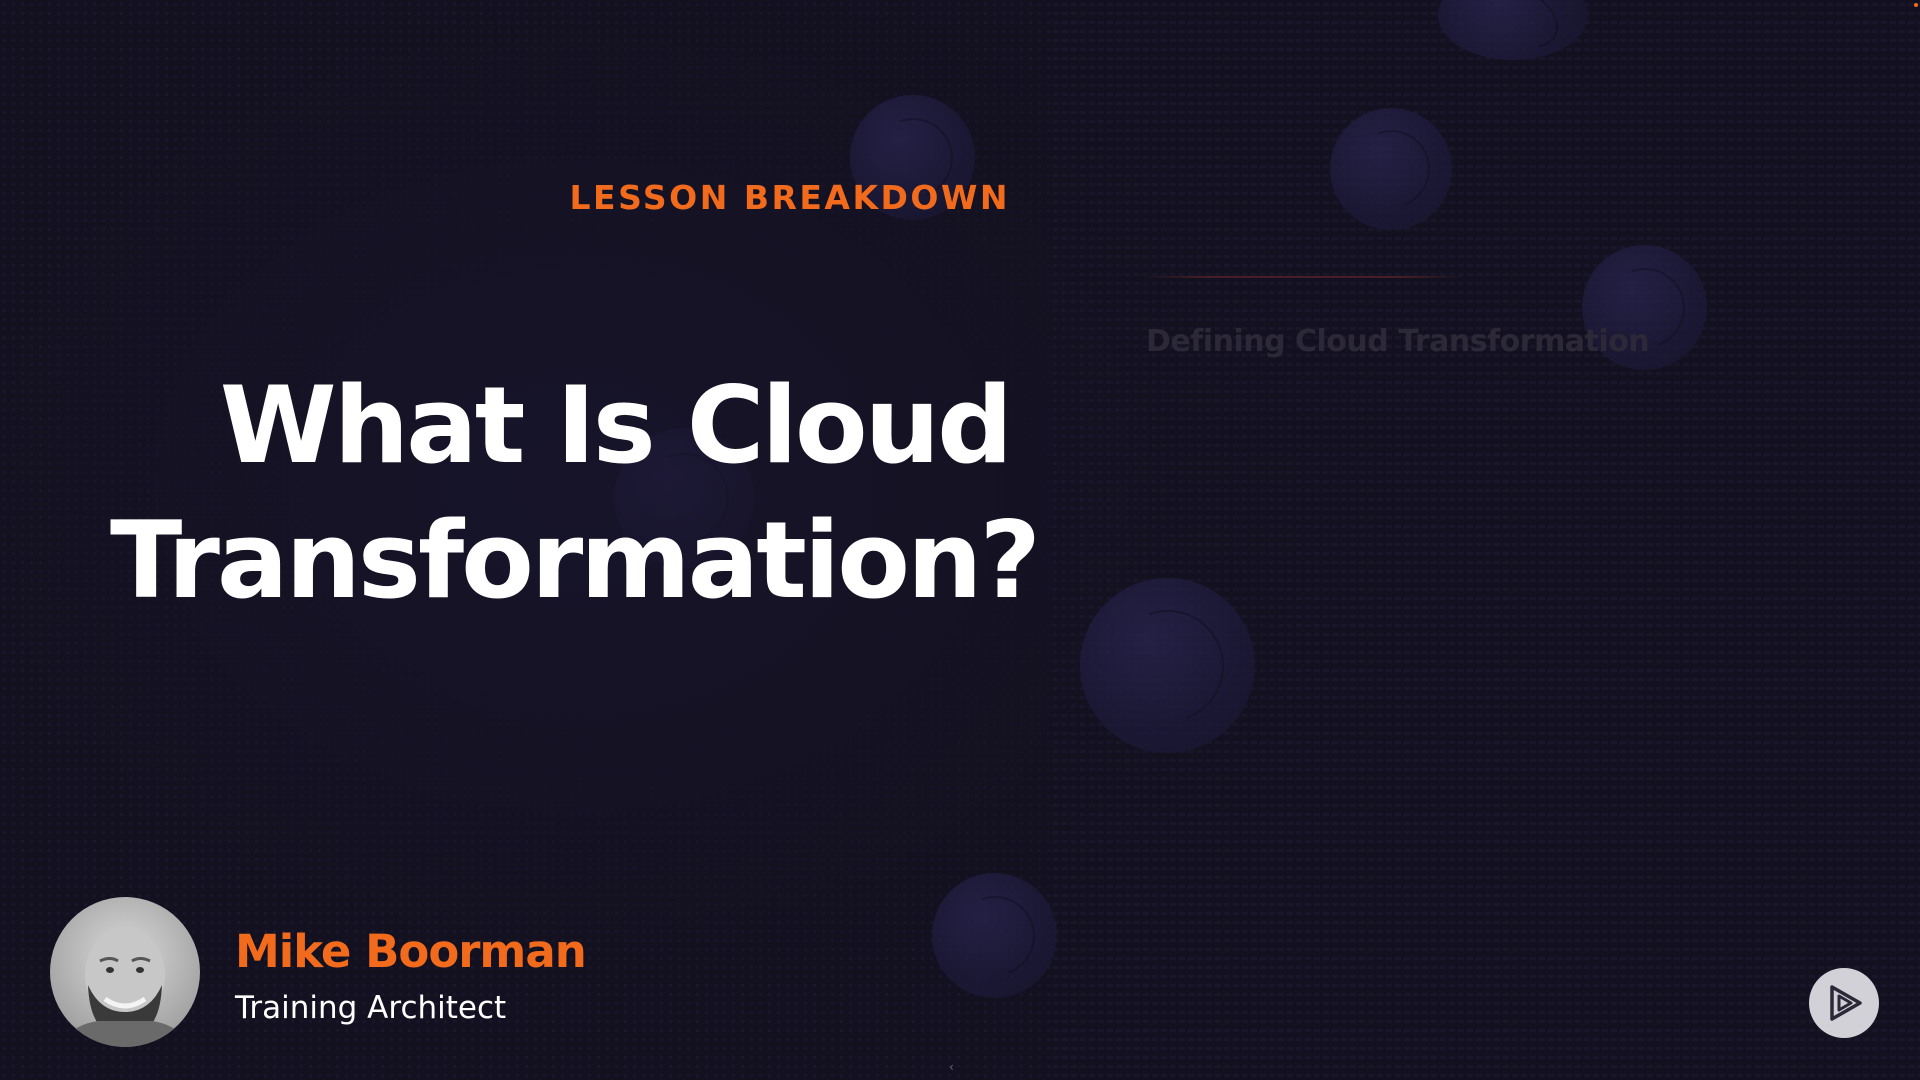 The image size is (1920, 1080). I want to click on agenda-item: Defining Cloud Transformation, so click(1398, 341).